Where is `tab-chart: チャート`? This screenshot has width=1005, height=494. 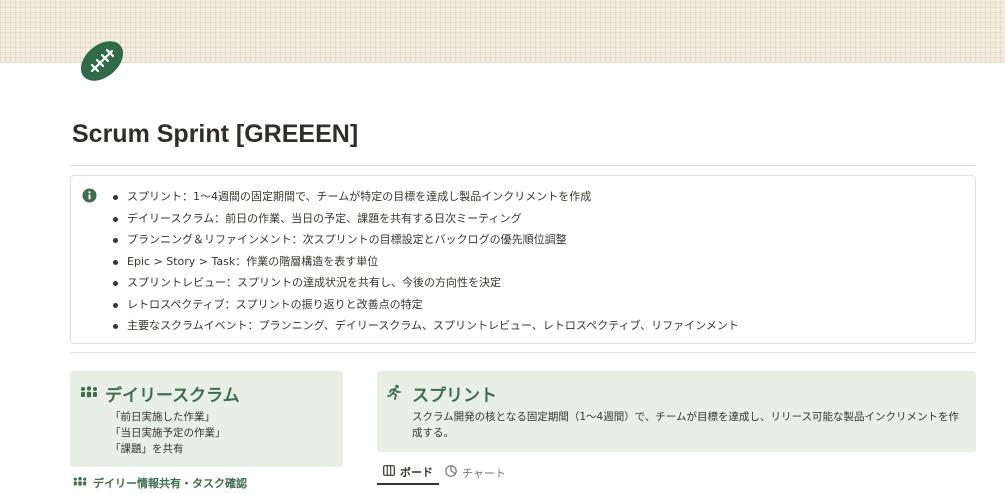 tab-chart: チャート is located at coordinates (475, 472).